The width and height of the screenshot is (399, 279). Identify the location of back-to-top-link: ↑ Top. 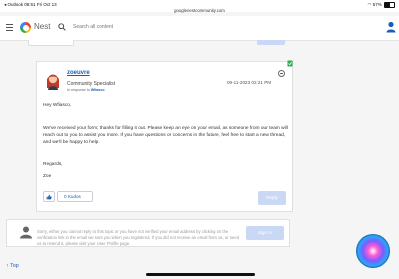
(12, 266).